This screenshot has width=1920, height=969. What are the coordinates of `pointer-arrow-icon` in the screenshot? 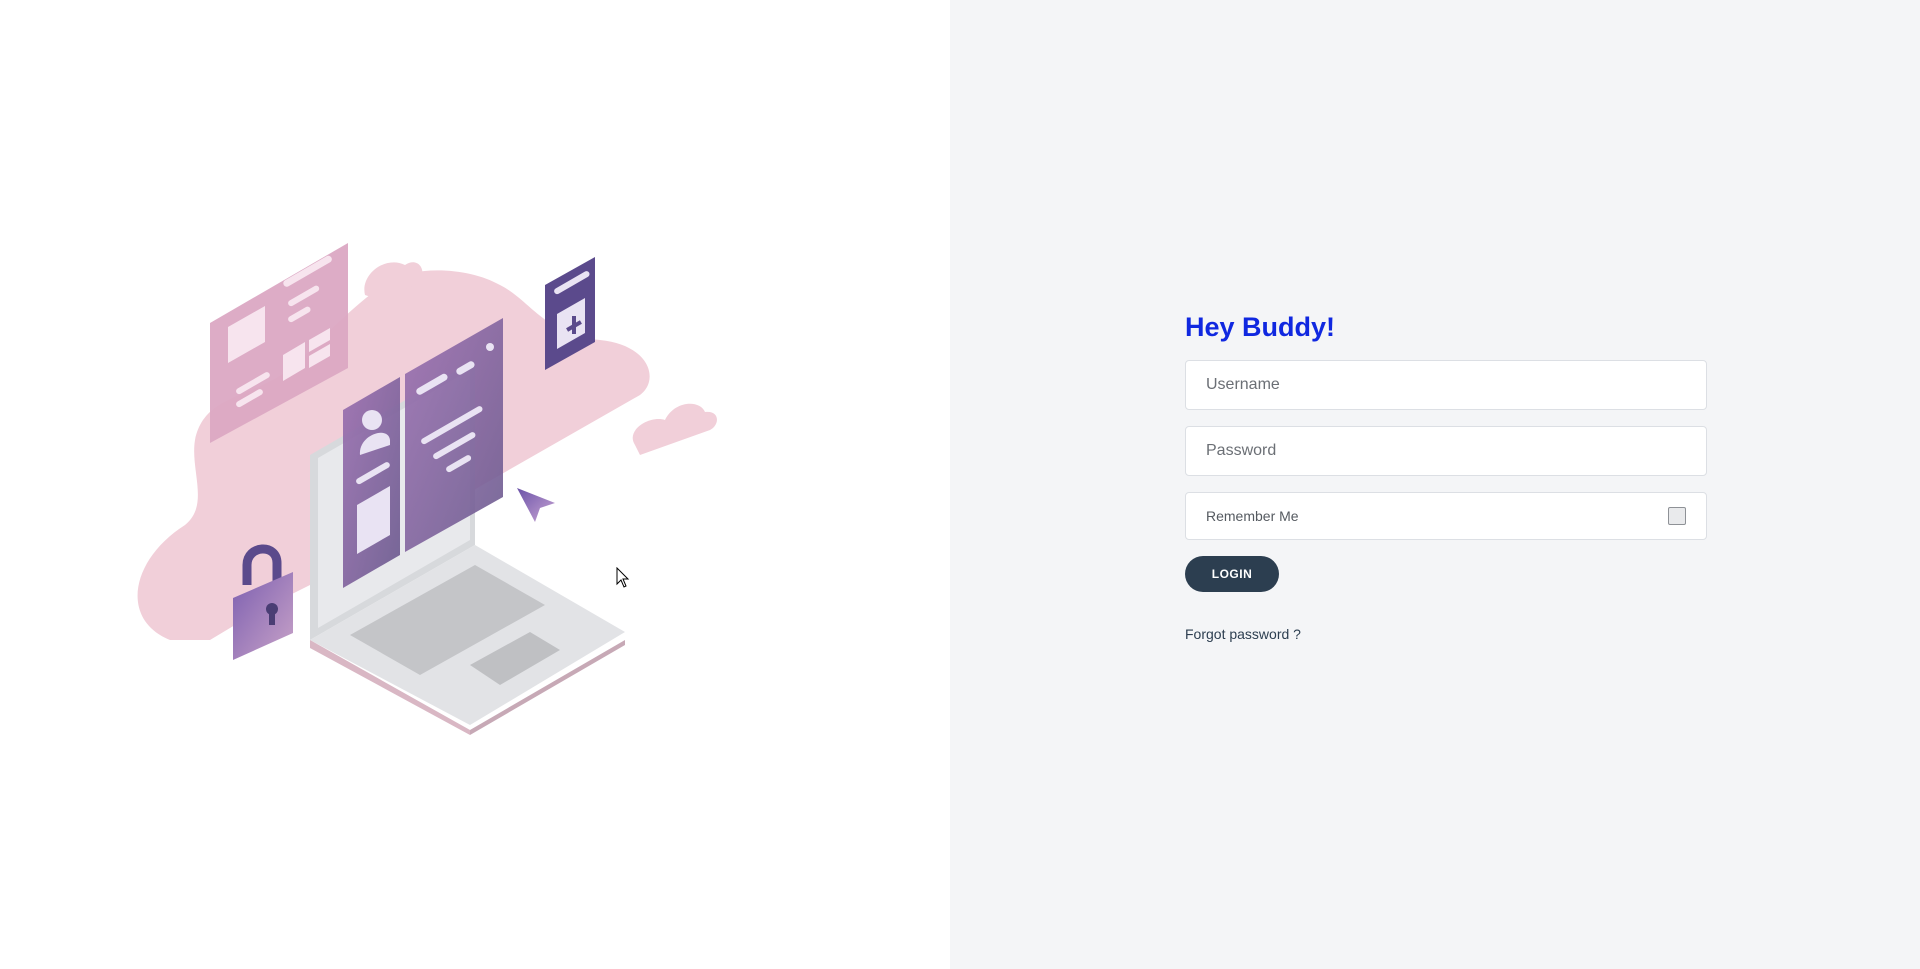 It's located at (536, 505).